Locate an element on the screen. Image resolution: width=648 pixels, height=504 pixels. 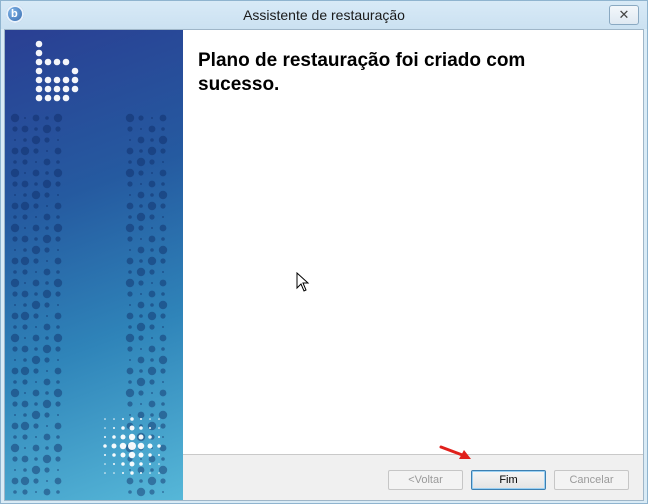
back-button: <Voltar is located at coordinates (425, 480).